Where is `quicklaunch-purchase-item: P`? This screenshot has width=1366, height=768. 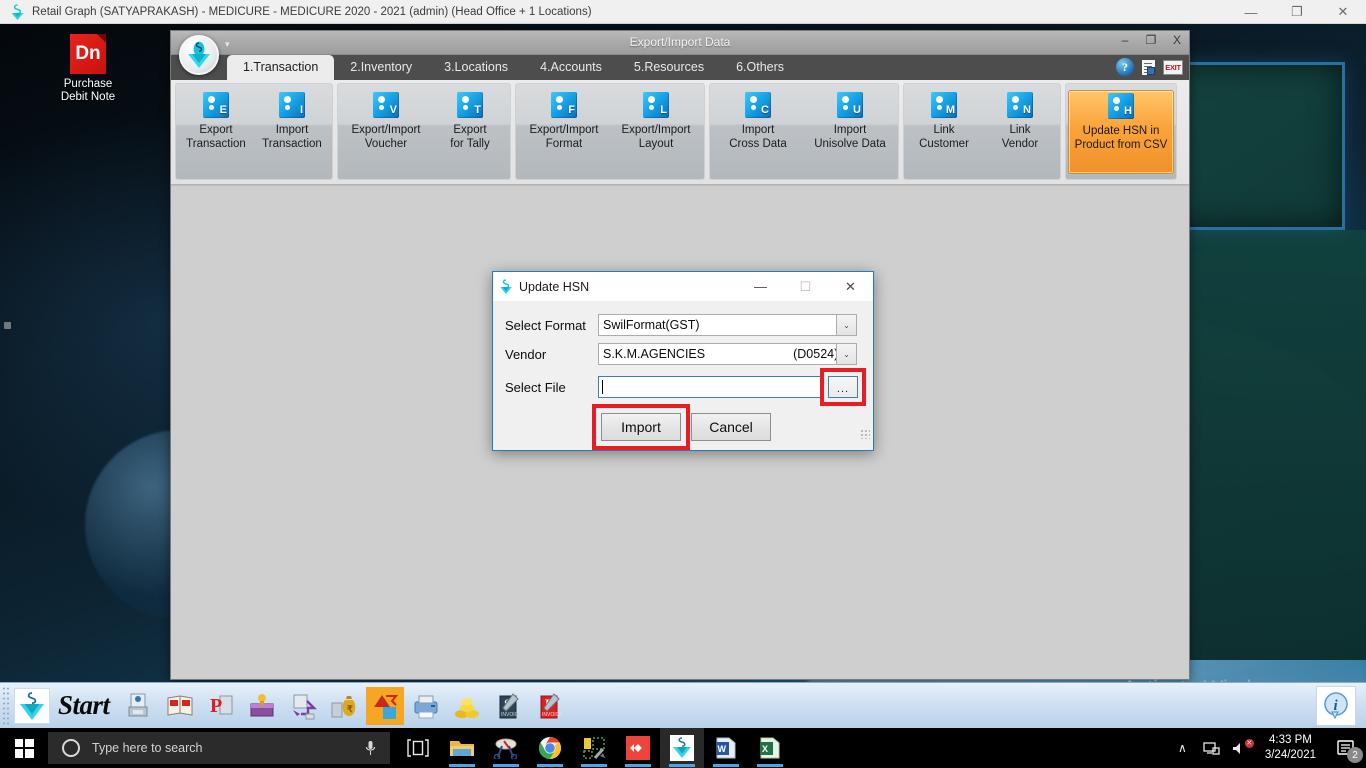
quicklaunch-purchase-item: P is located at coordinates (221, 706).